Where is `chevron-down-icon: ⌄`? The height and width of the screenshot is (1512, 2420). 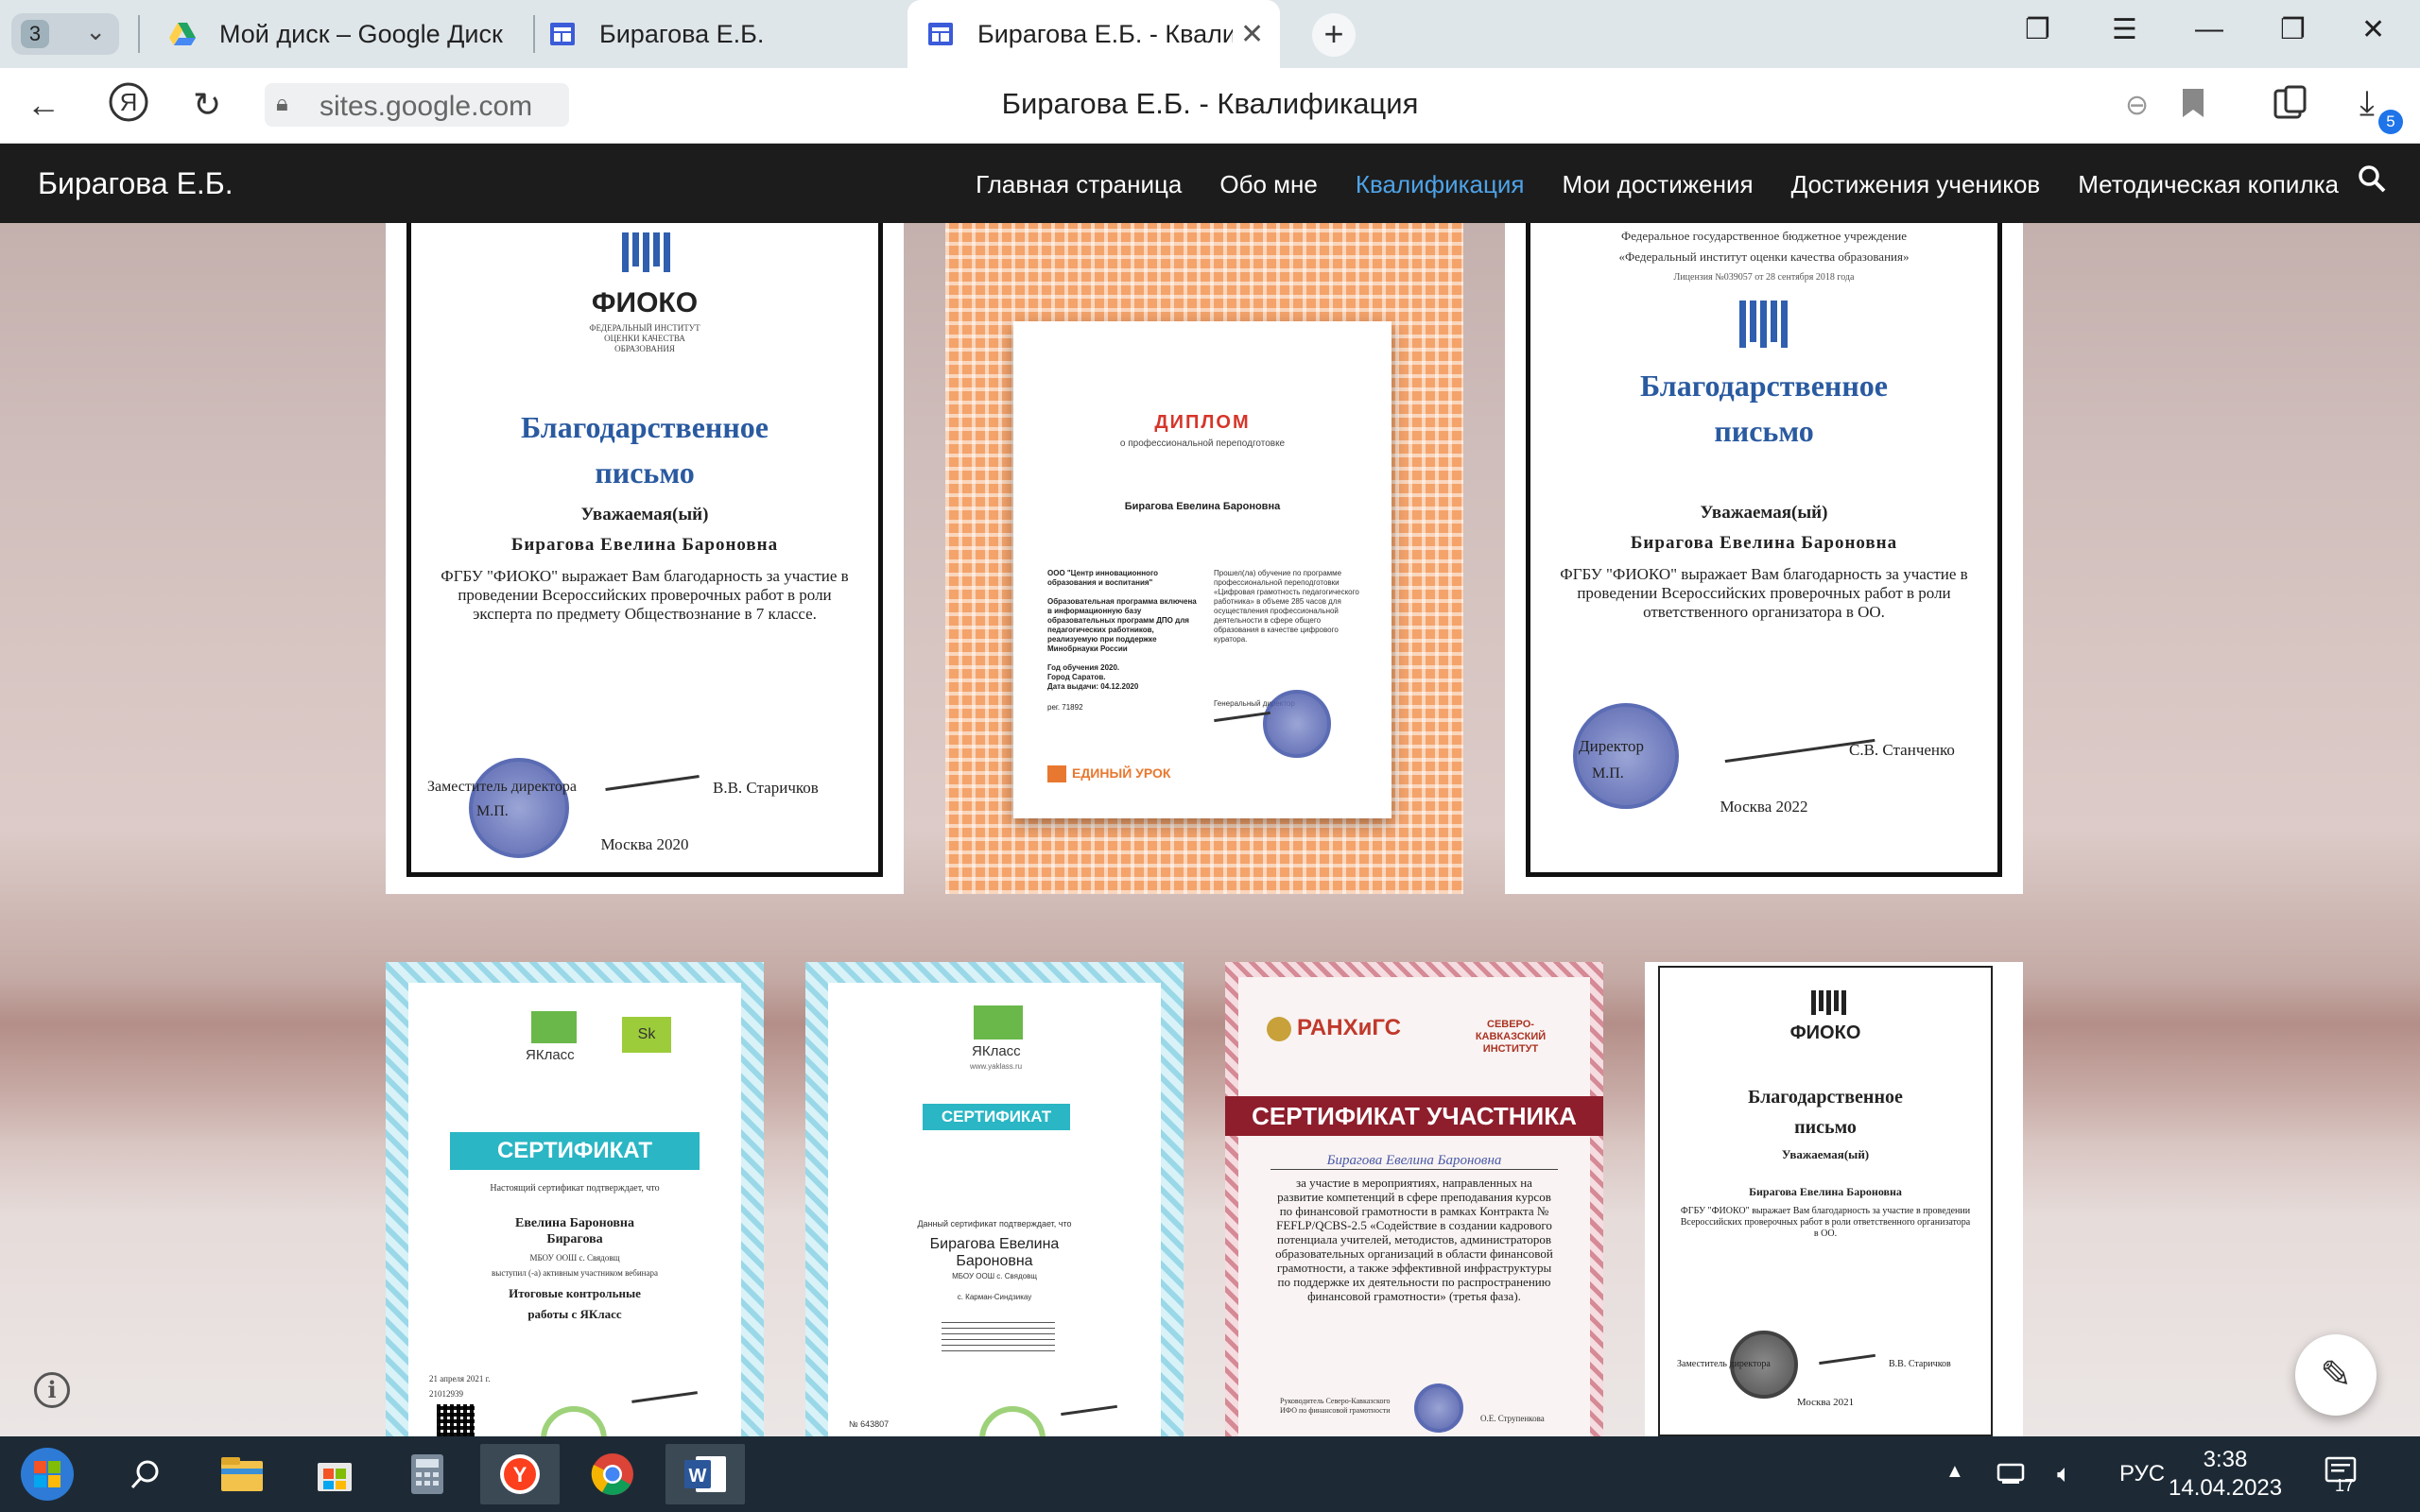
chevron-down-icon: ⌄ is located at coordinates (95, 31).